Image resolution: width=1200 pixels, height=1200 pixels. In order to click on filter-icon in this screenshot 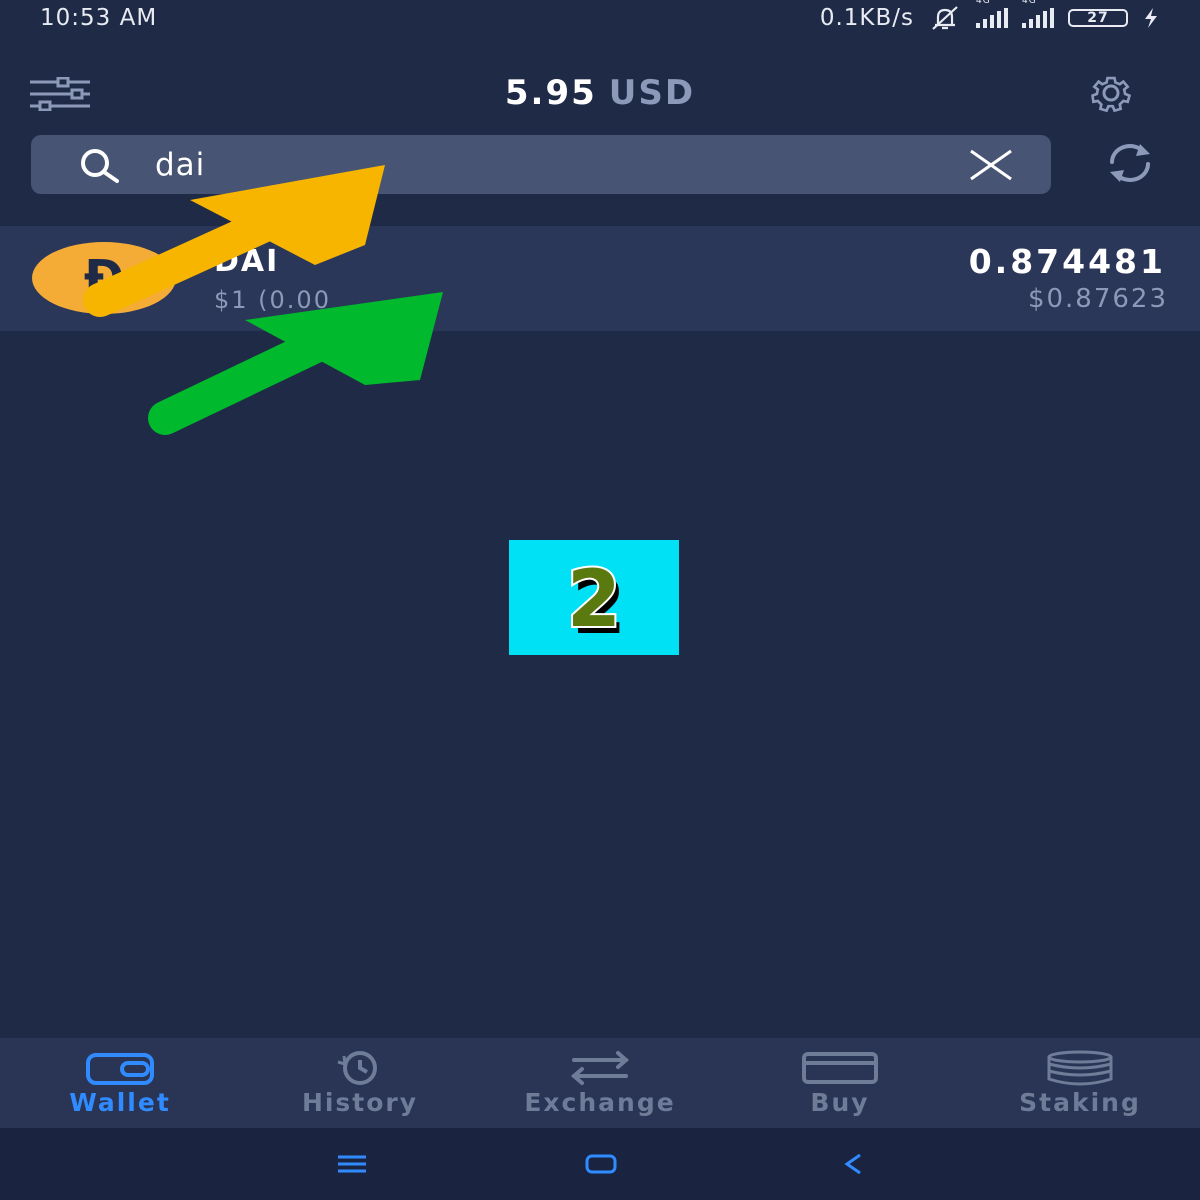, I will do `click(60, 94)`.